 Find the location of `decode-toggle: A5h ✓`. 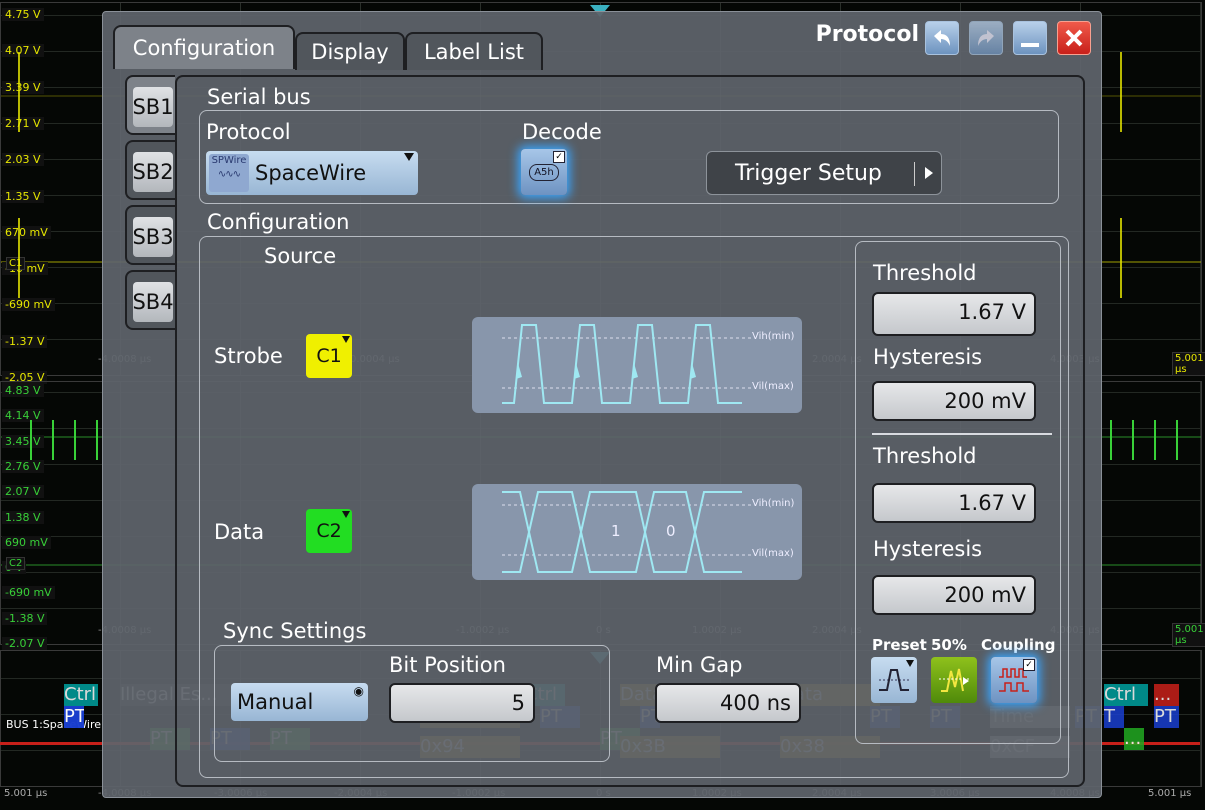

decode-toggle: A5h ✓ is located at coordinates (544, 172).